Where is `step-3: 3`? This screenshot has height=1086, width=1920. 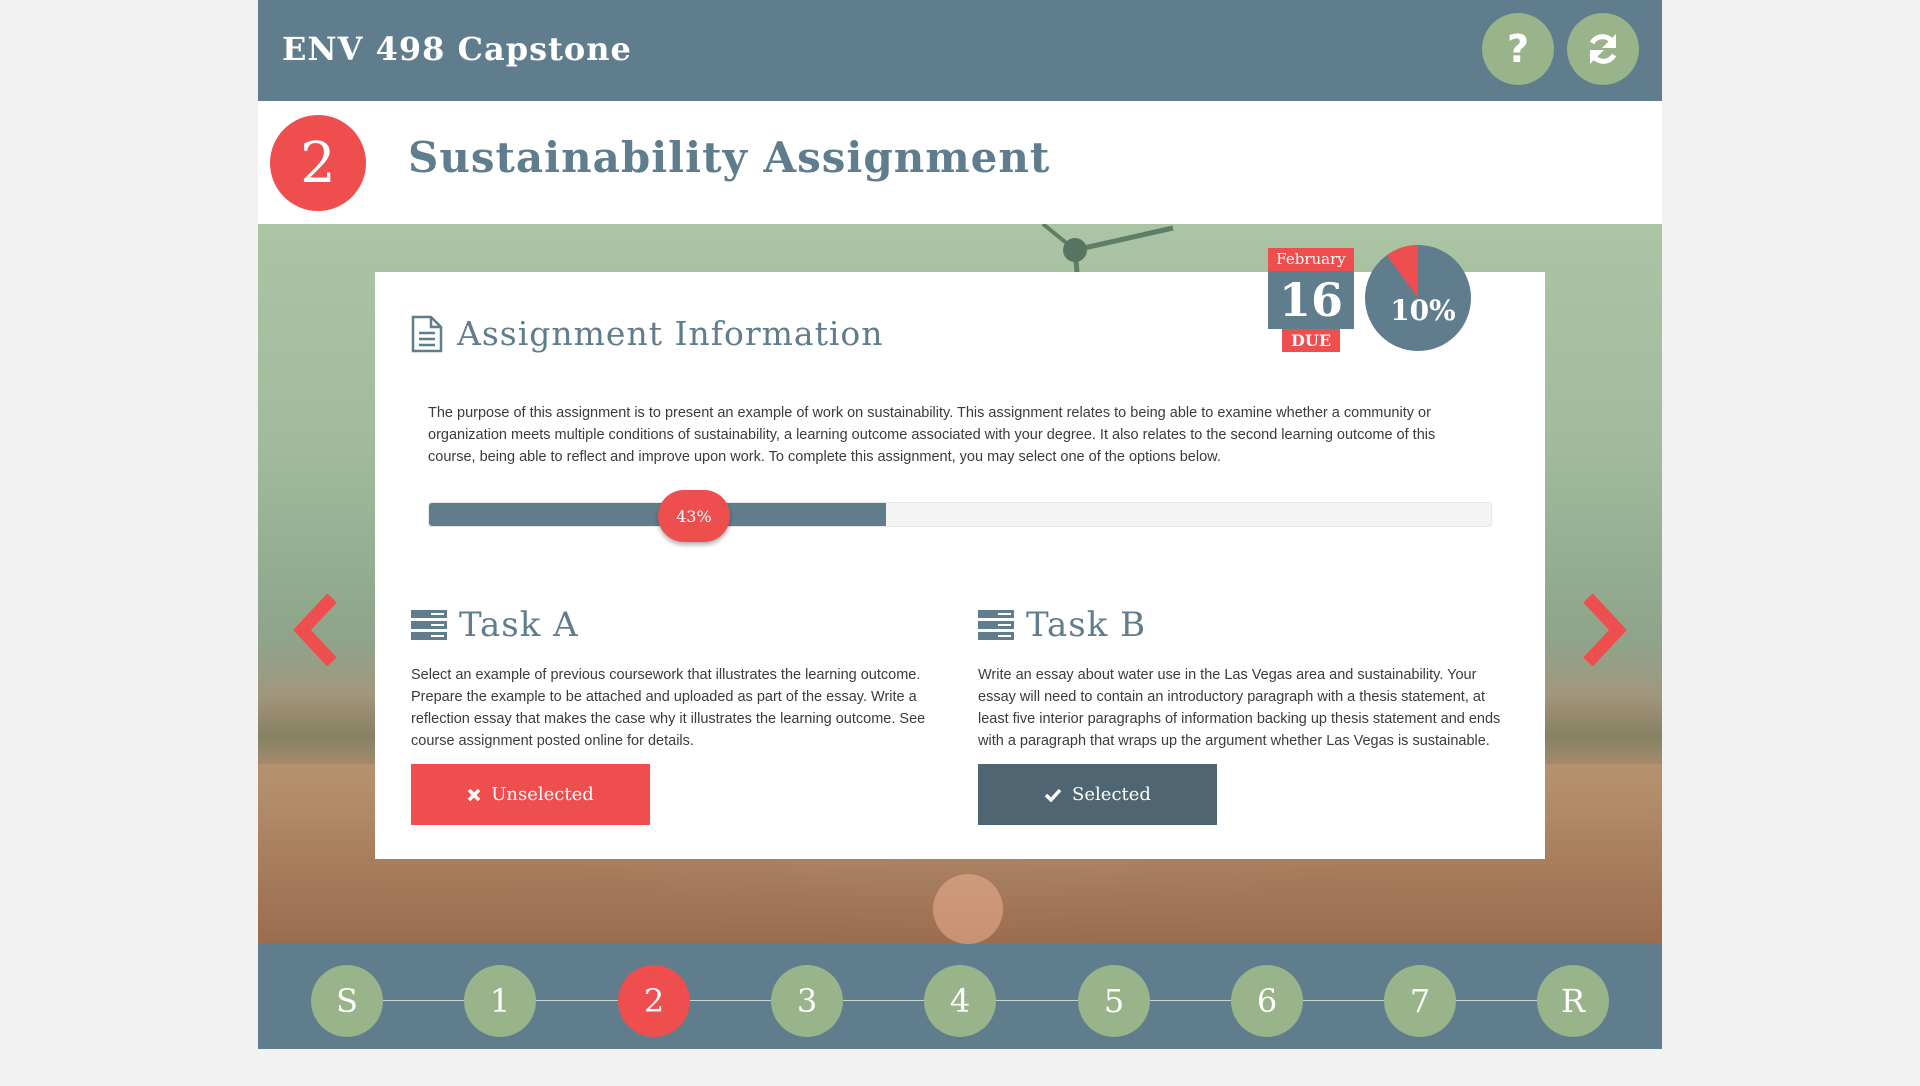
step-3: 3 is located at coordinates (807, 1001).